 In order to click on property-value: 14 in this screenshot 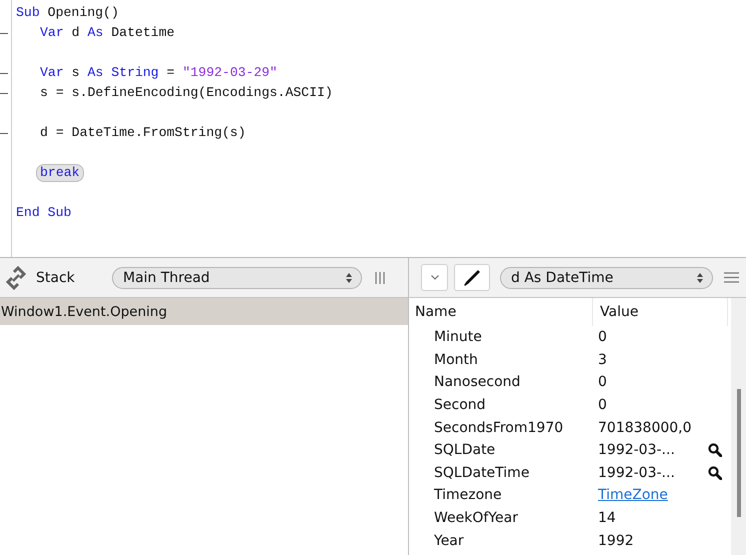, I will do `click(607, 518)`.